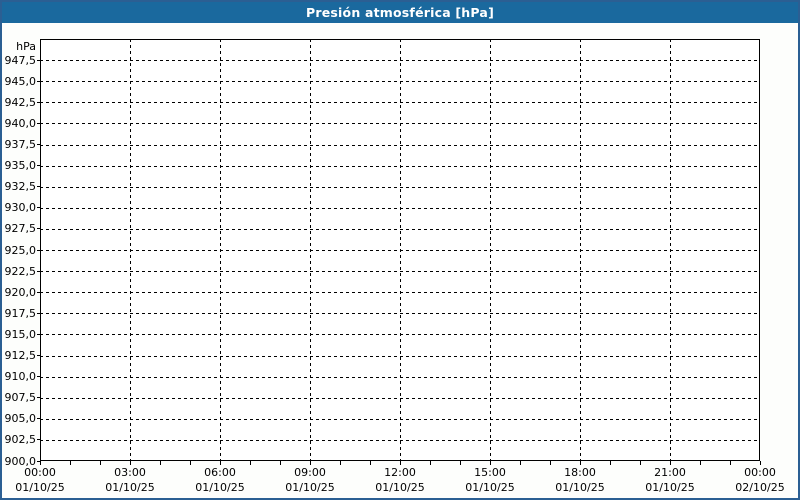  What do you see at coordinates (20, 355) in the screenshot?
I see `y-axis-label: 912,5` at bounding box center [20, 355].